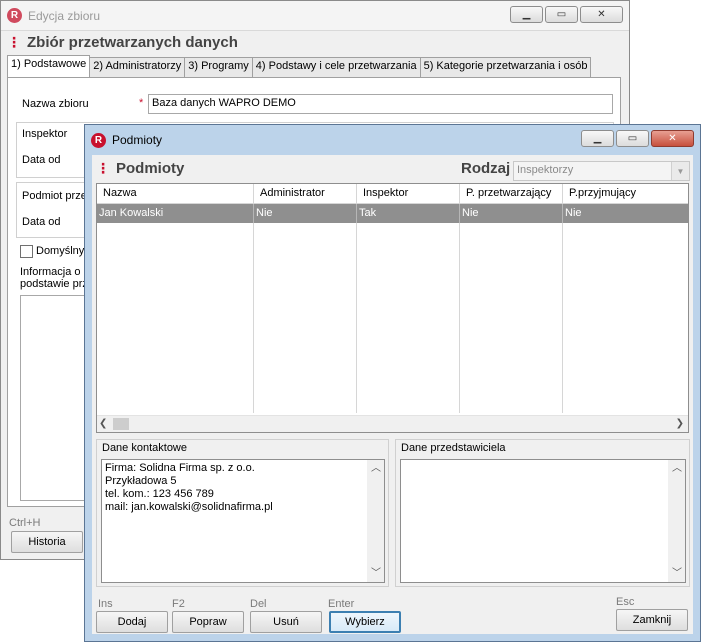 This screenshot has height=644, width=704. Describe the element at coordinates (218, 67) in the screenshot. I see `tab-programy: 3) Programy` at that location.